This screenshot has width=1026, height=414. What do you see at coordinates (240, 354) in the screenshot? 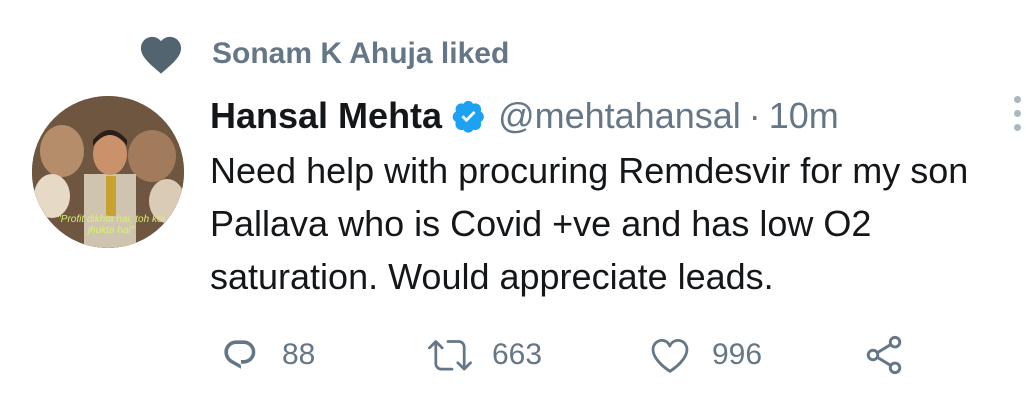
I see `reply-icon` at bounding box center [240, 354].